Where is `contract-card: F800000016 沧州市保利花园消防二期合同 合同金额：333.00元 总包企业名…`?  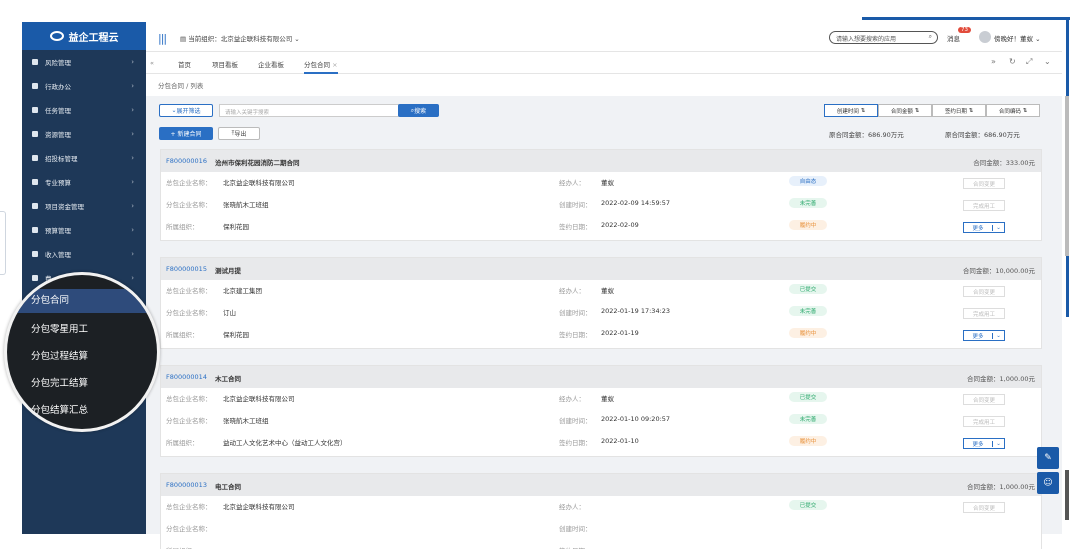 contract-card: F800000016 沧州市保利花园消防二期合同 合同金额：333.00元 总包企业名… is located at coordinates (601, 195).